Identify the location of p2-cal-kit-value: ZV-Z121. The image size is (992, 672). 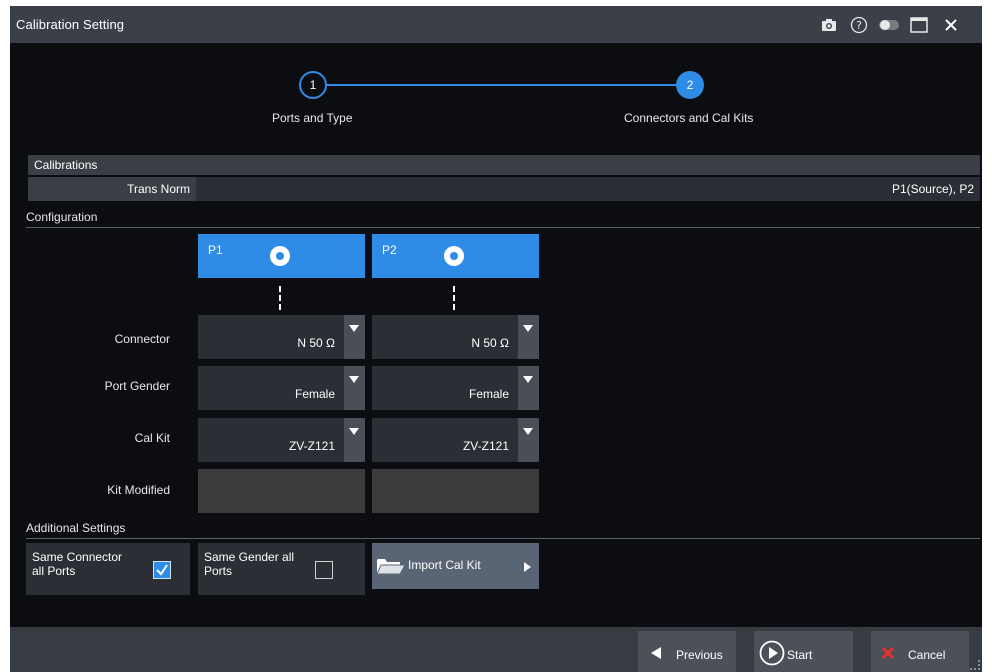
(485, 446).